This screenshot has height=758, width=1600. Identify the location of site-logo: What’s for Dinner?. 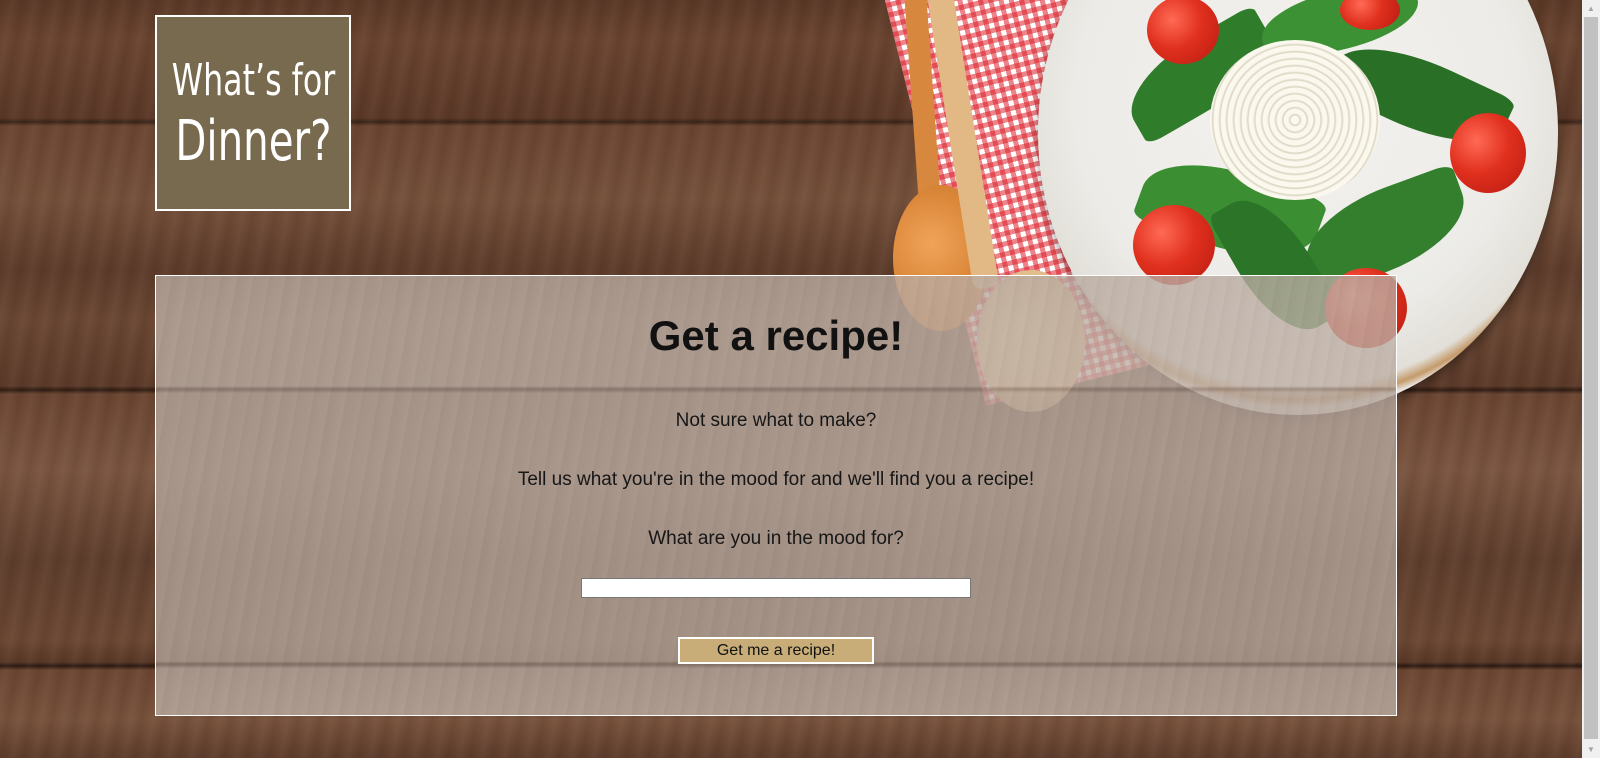
(253, 113).